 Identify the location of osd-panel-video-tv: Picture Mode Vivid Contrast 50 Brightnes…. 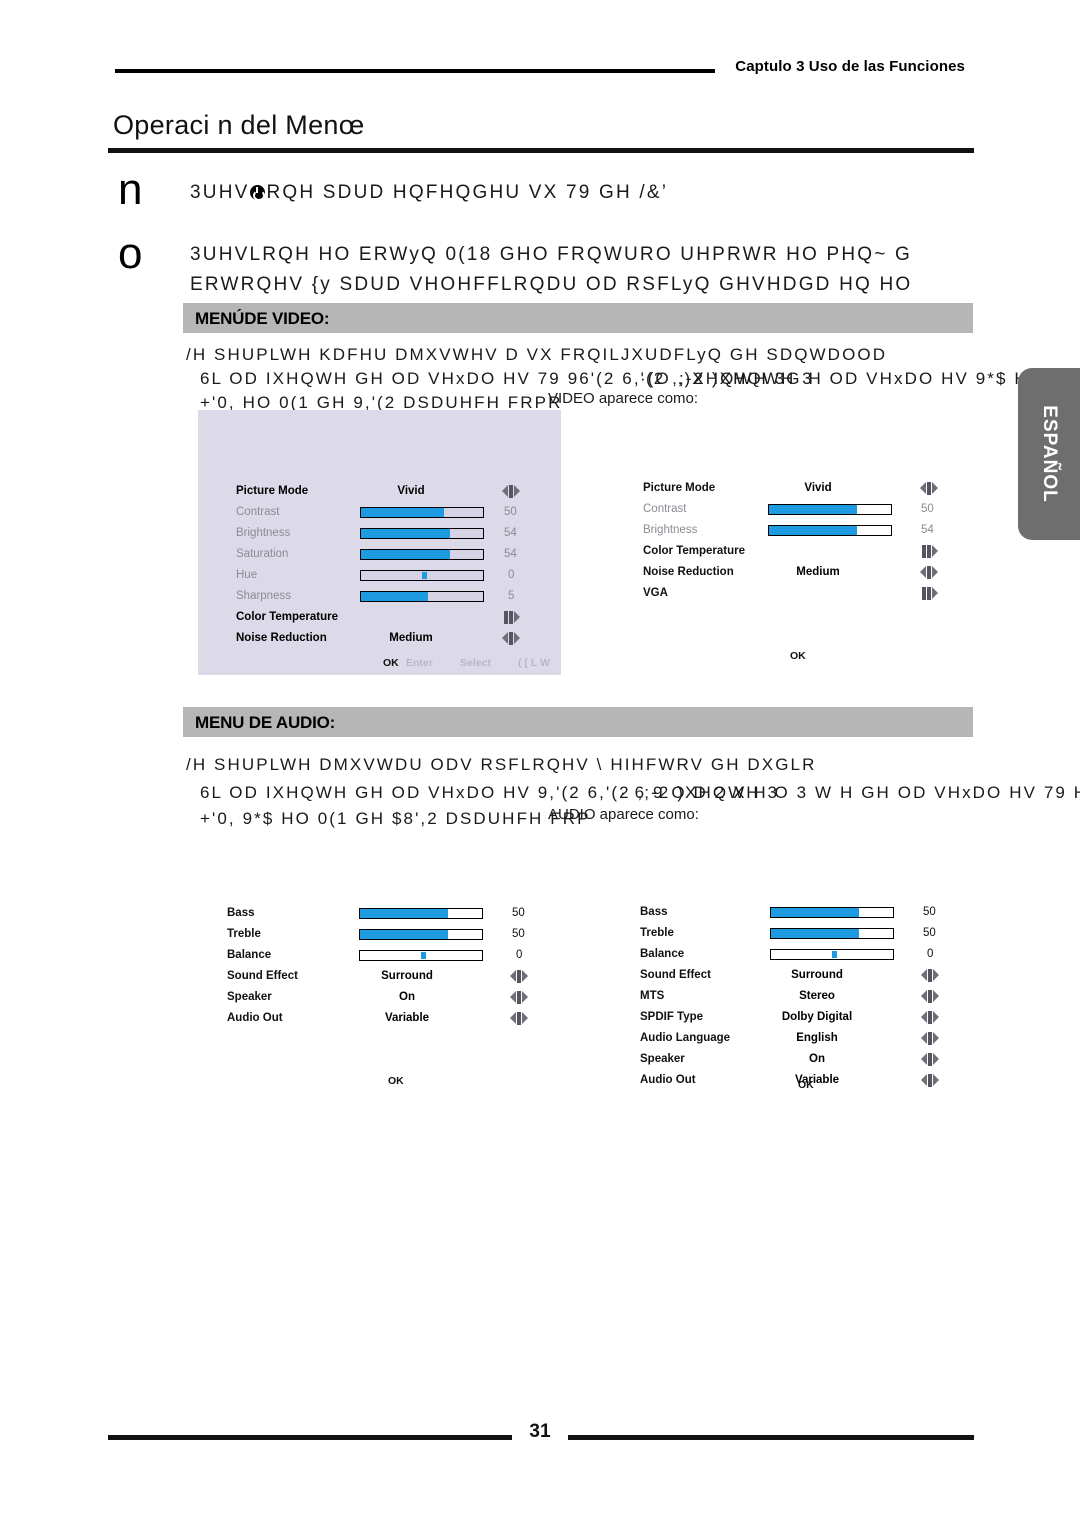
(379, 542).